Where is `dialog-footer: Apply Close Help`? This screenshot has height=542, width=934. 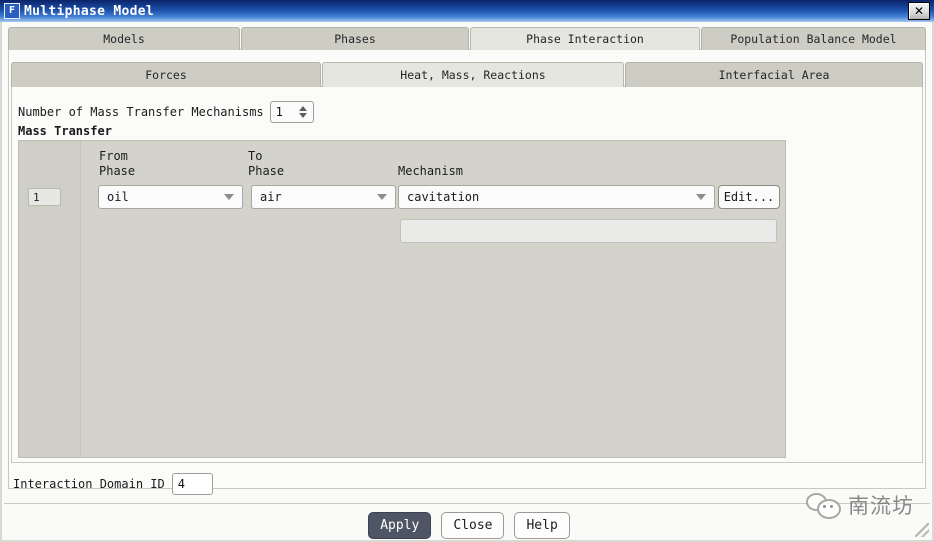 dialog-footer: Apply Close Help is located at coordinates (468, 525).